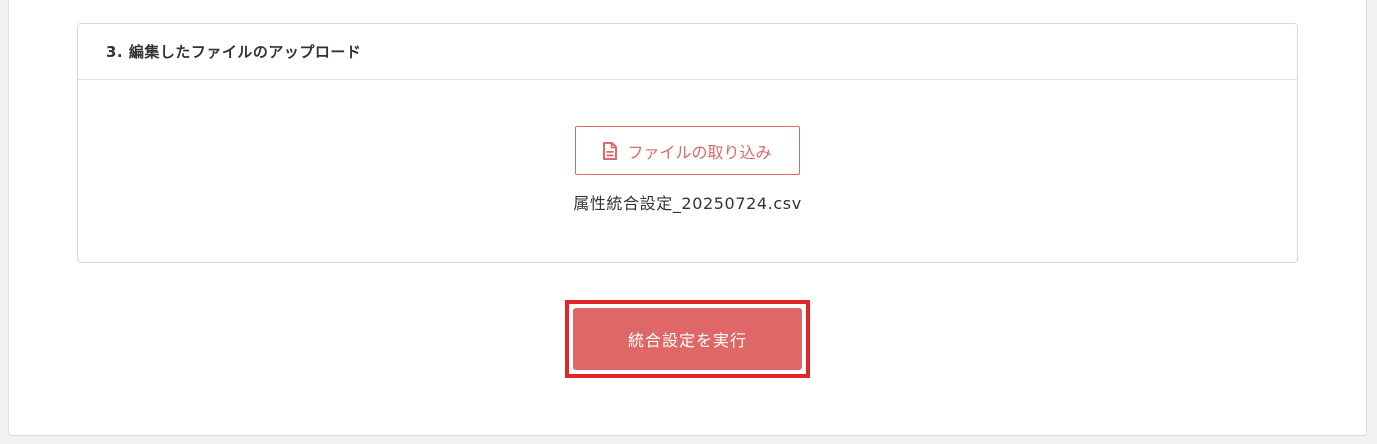 The height and width of the screenshot is (444, 1377). I want to click on file-import-button-label: ファイルの取り込み, so click(699, 152).